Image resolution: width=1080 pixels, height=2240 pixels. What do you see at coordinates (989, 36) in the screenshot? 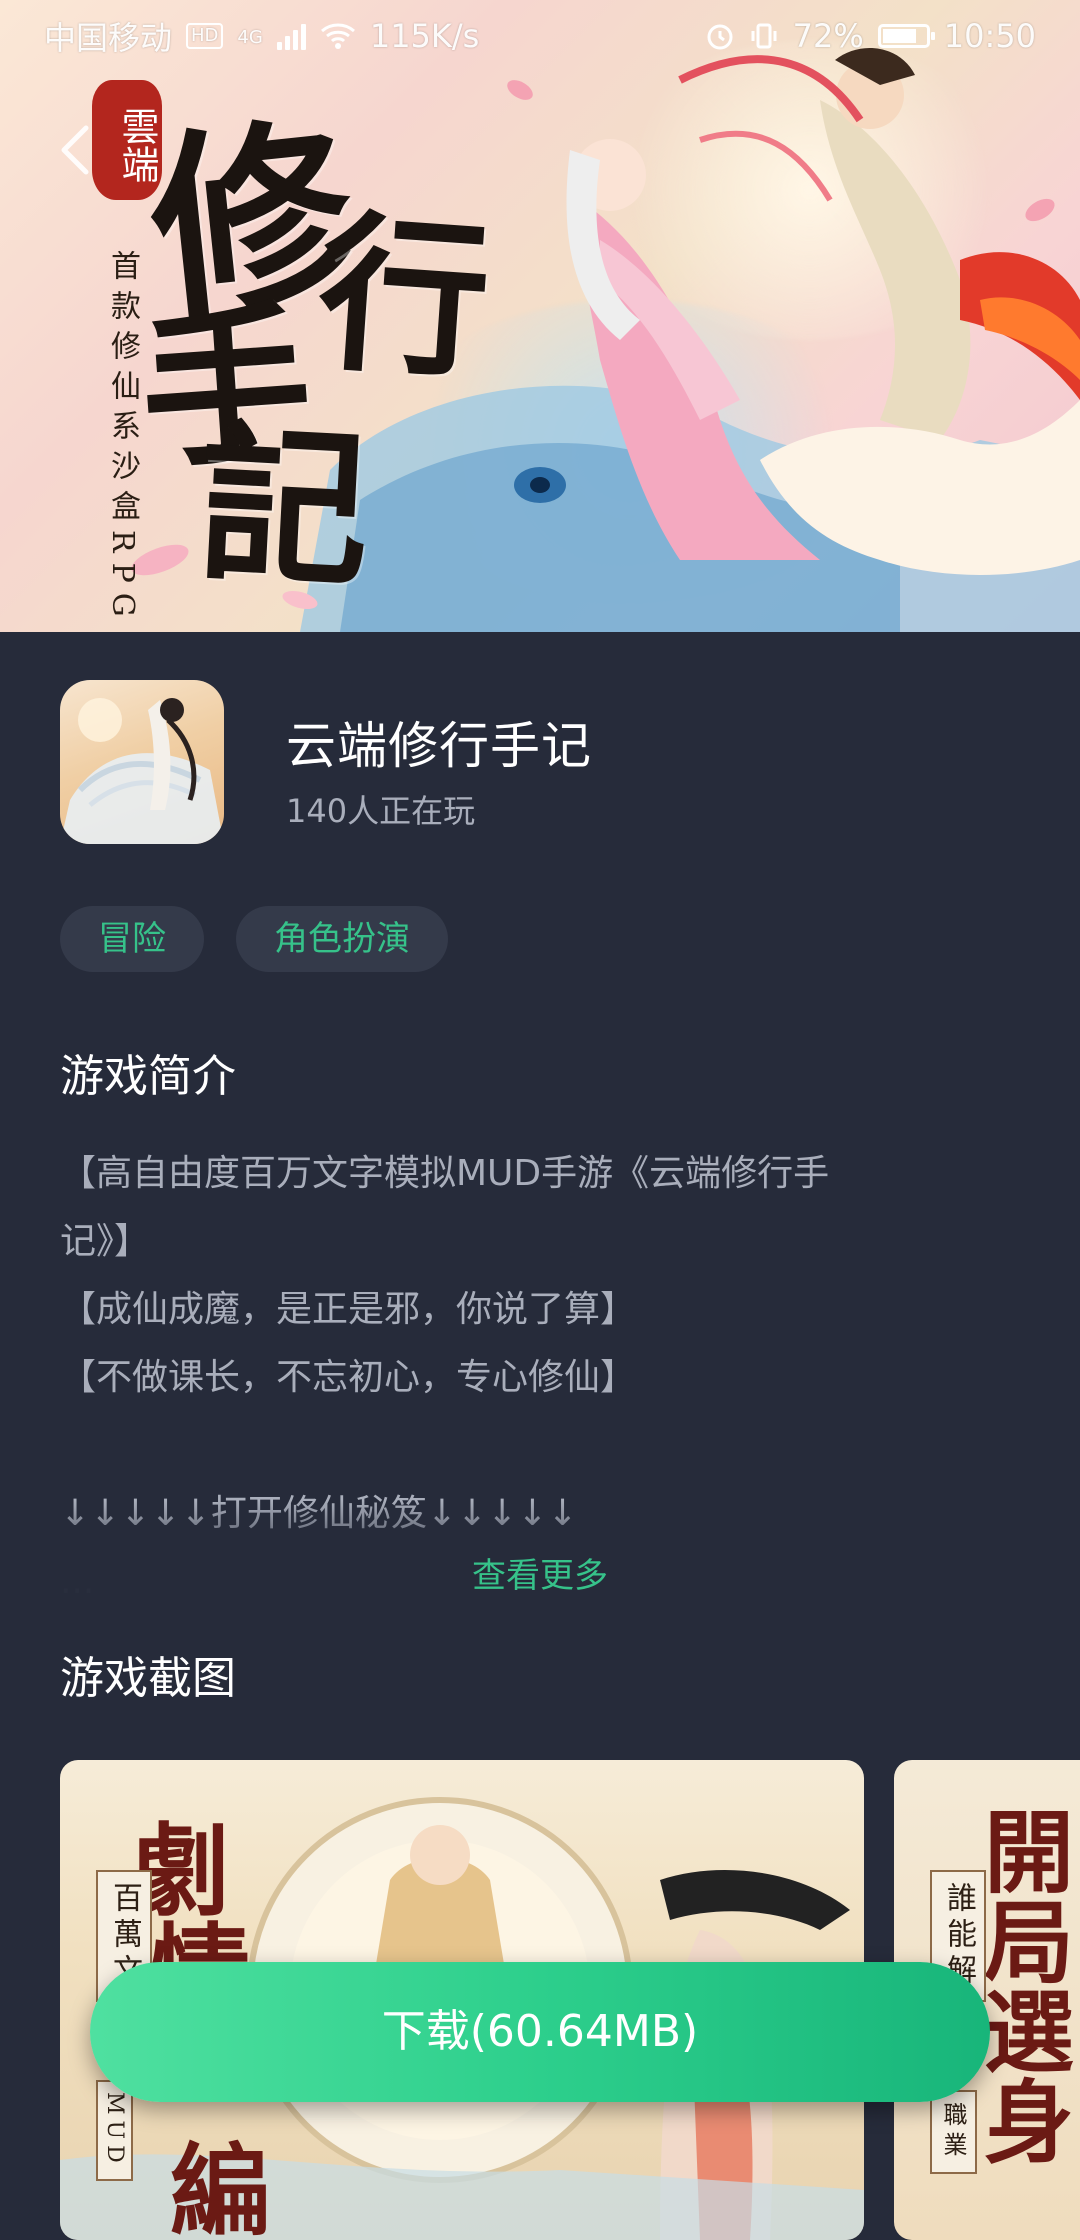
I see `clock: 10:50` at bounding box center [989, 36].